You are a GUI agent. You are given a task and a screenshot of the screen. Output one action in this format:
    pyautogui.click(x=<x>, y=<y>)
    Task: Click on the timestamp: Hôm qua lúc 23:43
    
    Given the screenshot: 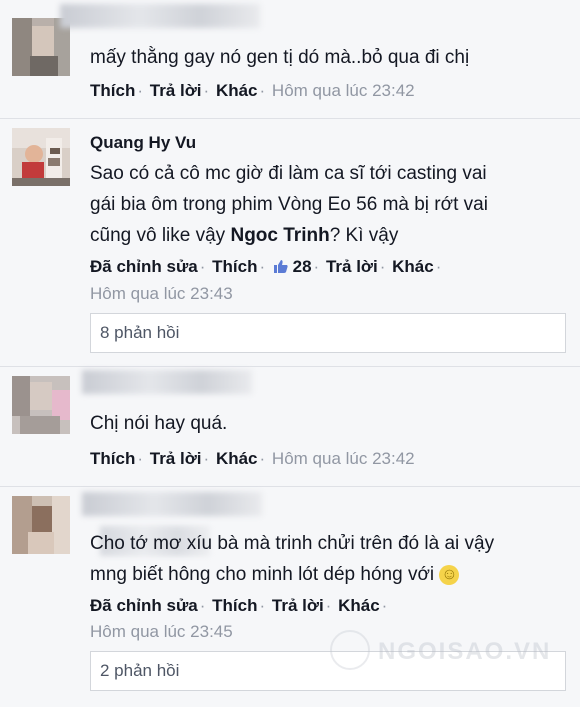 What is the action you would take?
    pyautogui.click(x=161, y=294)
    